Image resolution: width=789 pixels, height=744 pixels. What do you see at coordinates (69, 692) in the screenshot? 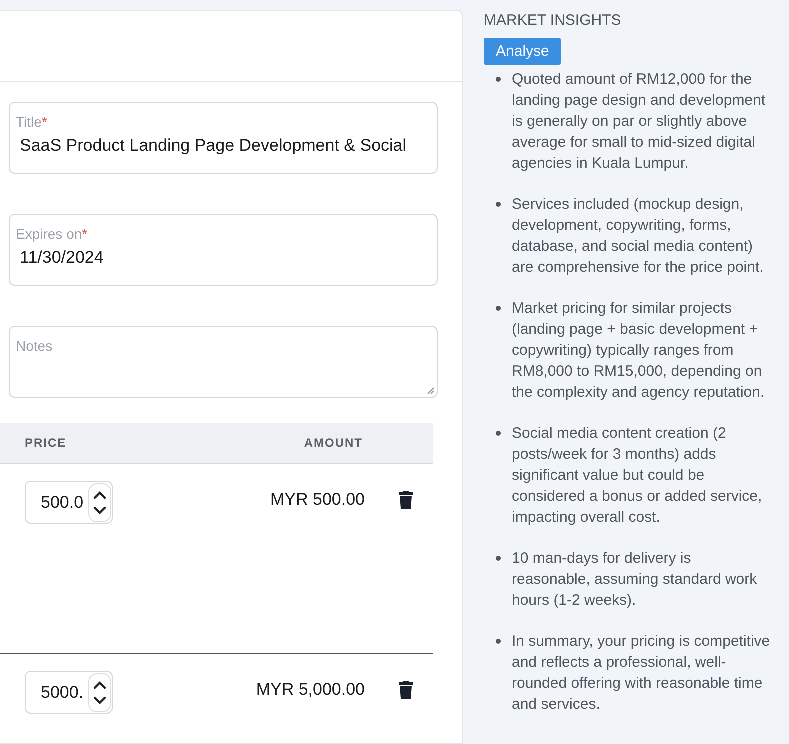
I see `price-input: 5000.` at bounding box center [69, 692].